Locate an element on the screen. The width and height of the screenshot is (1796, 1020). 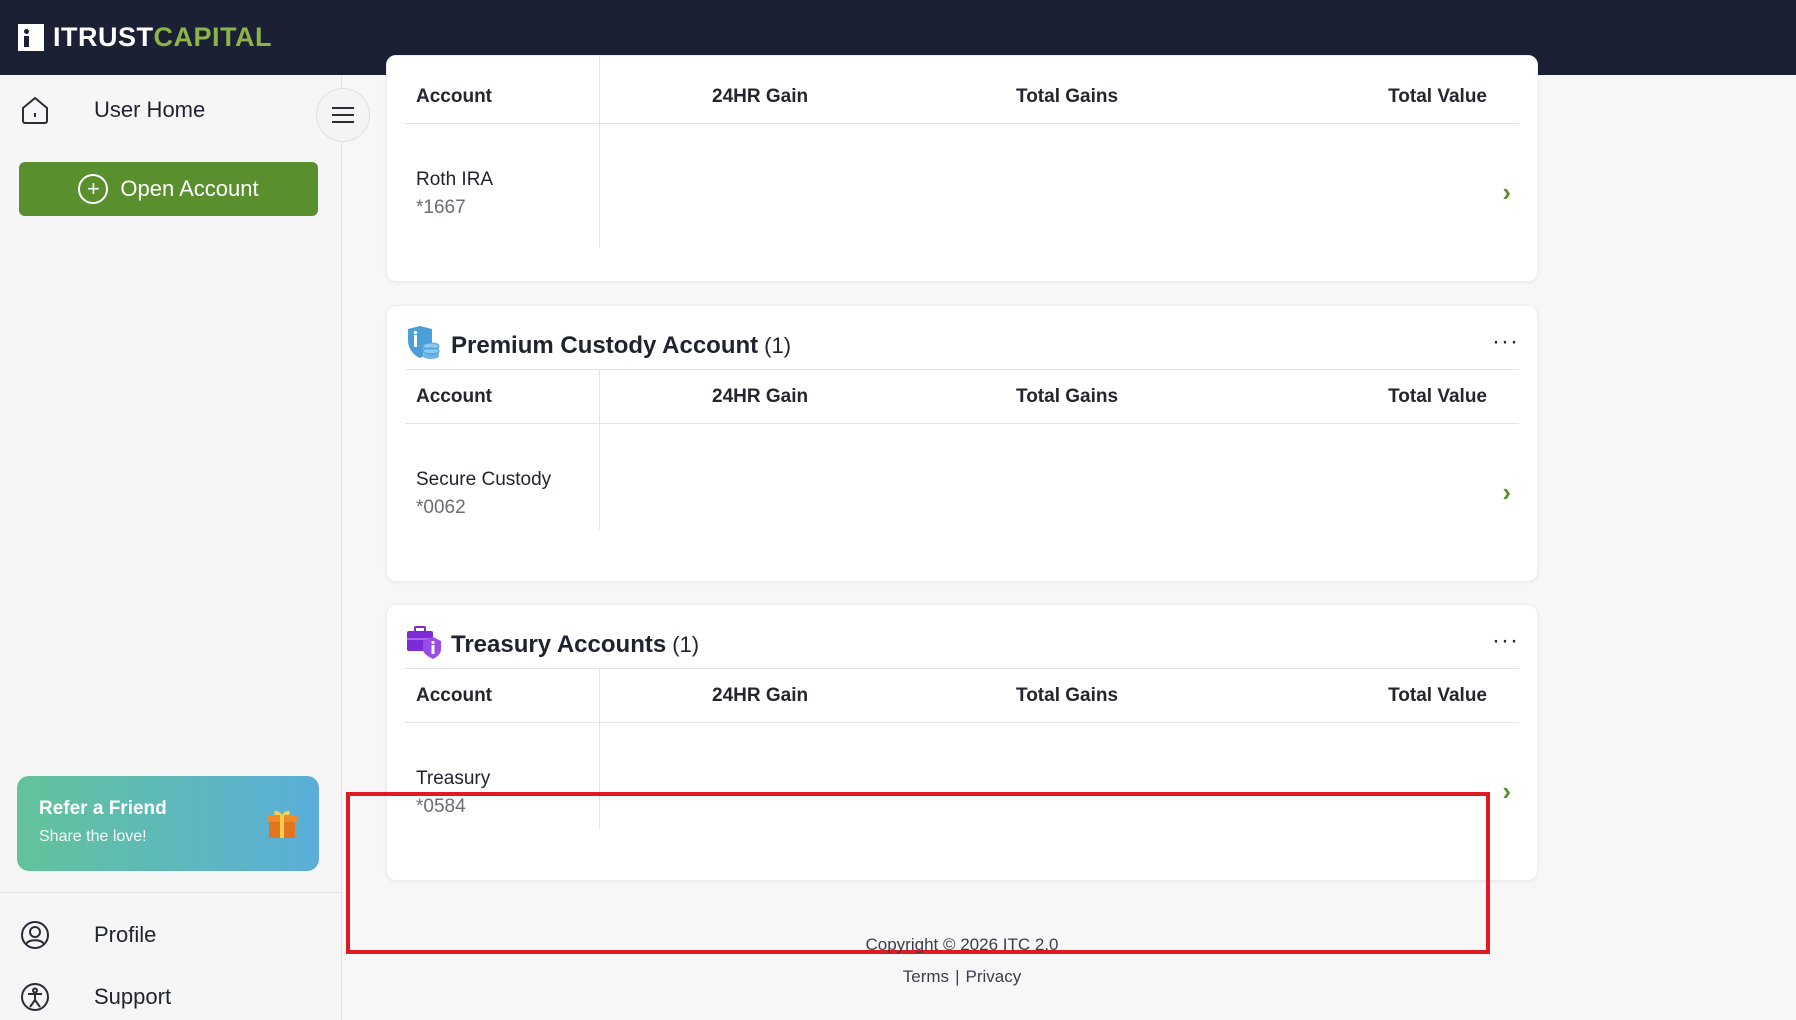
account-number: *1667 is located at coordinates (441, 207).